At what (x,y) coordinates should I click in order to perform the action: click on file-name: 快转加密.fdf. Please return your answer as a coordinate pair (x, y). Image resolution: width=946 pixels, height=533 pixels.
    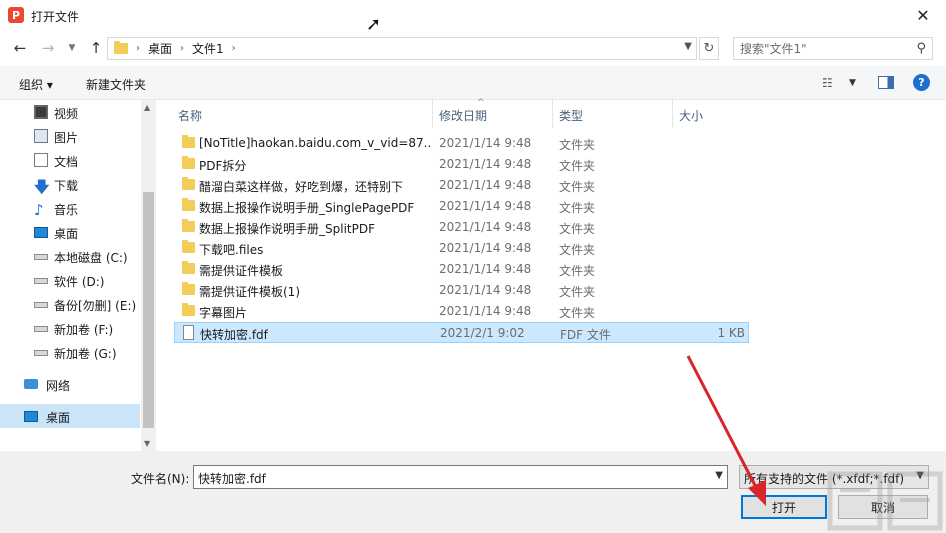
    Looking at the image, I should click on (234, 335).